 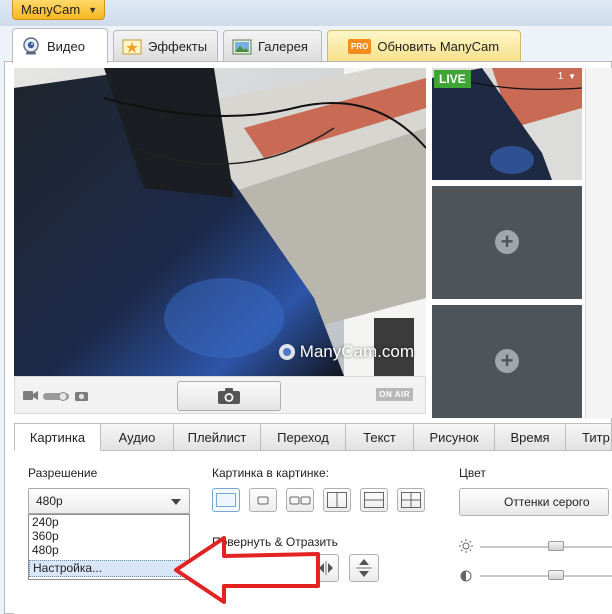 I want to click on tab-effects: Эффекты, so click(x=165, y=46).